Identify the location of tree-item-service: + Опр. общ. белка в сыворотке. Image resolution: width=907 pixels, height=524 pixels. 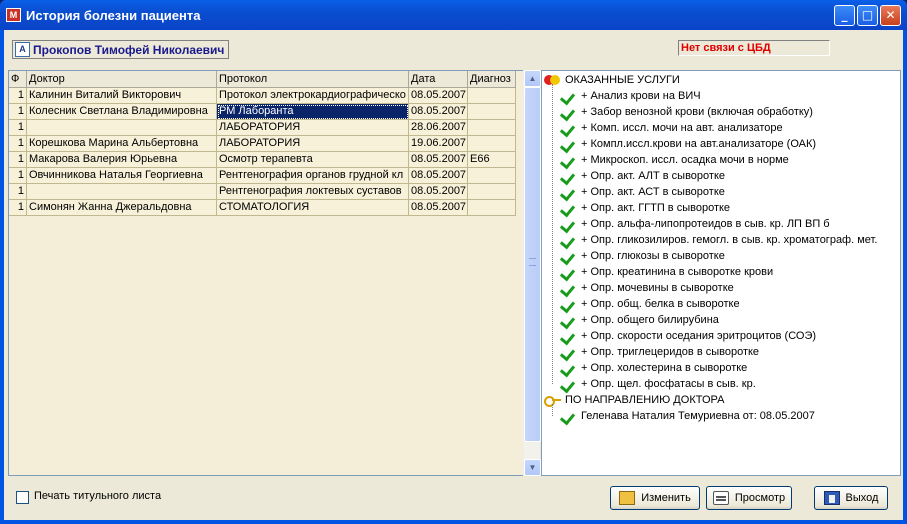
(650, 304).